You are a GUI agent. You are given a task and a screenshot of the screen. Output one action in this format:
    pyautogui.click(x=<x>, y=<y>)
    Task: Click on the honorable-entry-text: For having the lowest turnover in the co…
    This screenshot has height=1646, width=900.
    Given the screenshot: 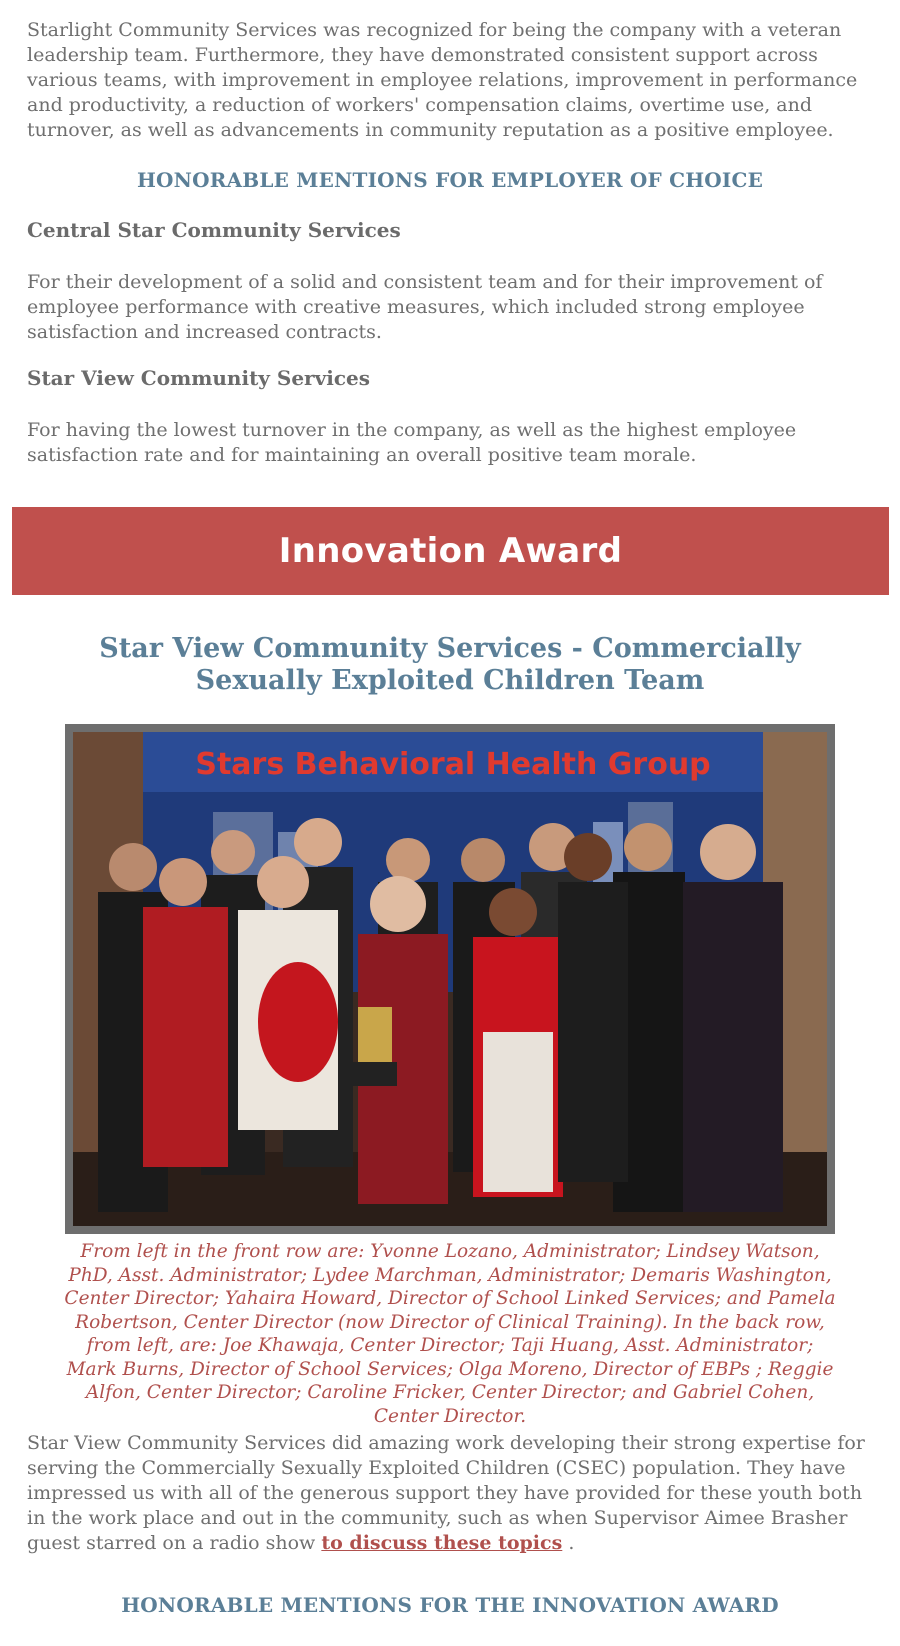 What is the action you would take?
    pyautogui.click(x=412, y=442)
    